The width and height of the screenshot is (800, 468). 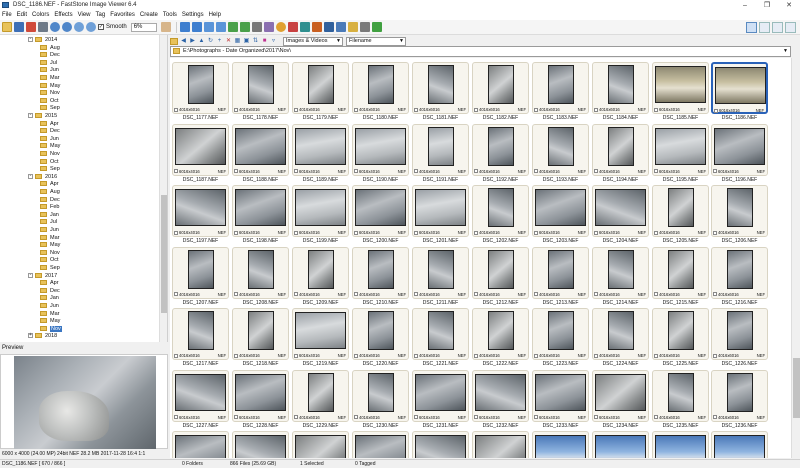 What do you see at coordinates (184, 27) in the screenshot?
I see `previous-icon` at bounding box center [184, 27].